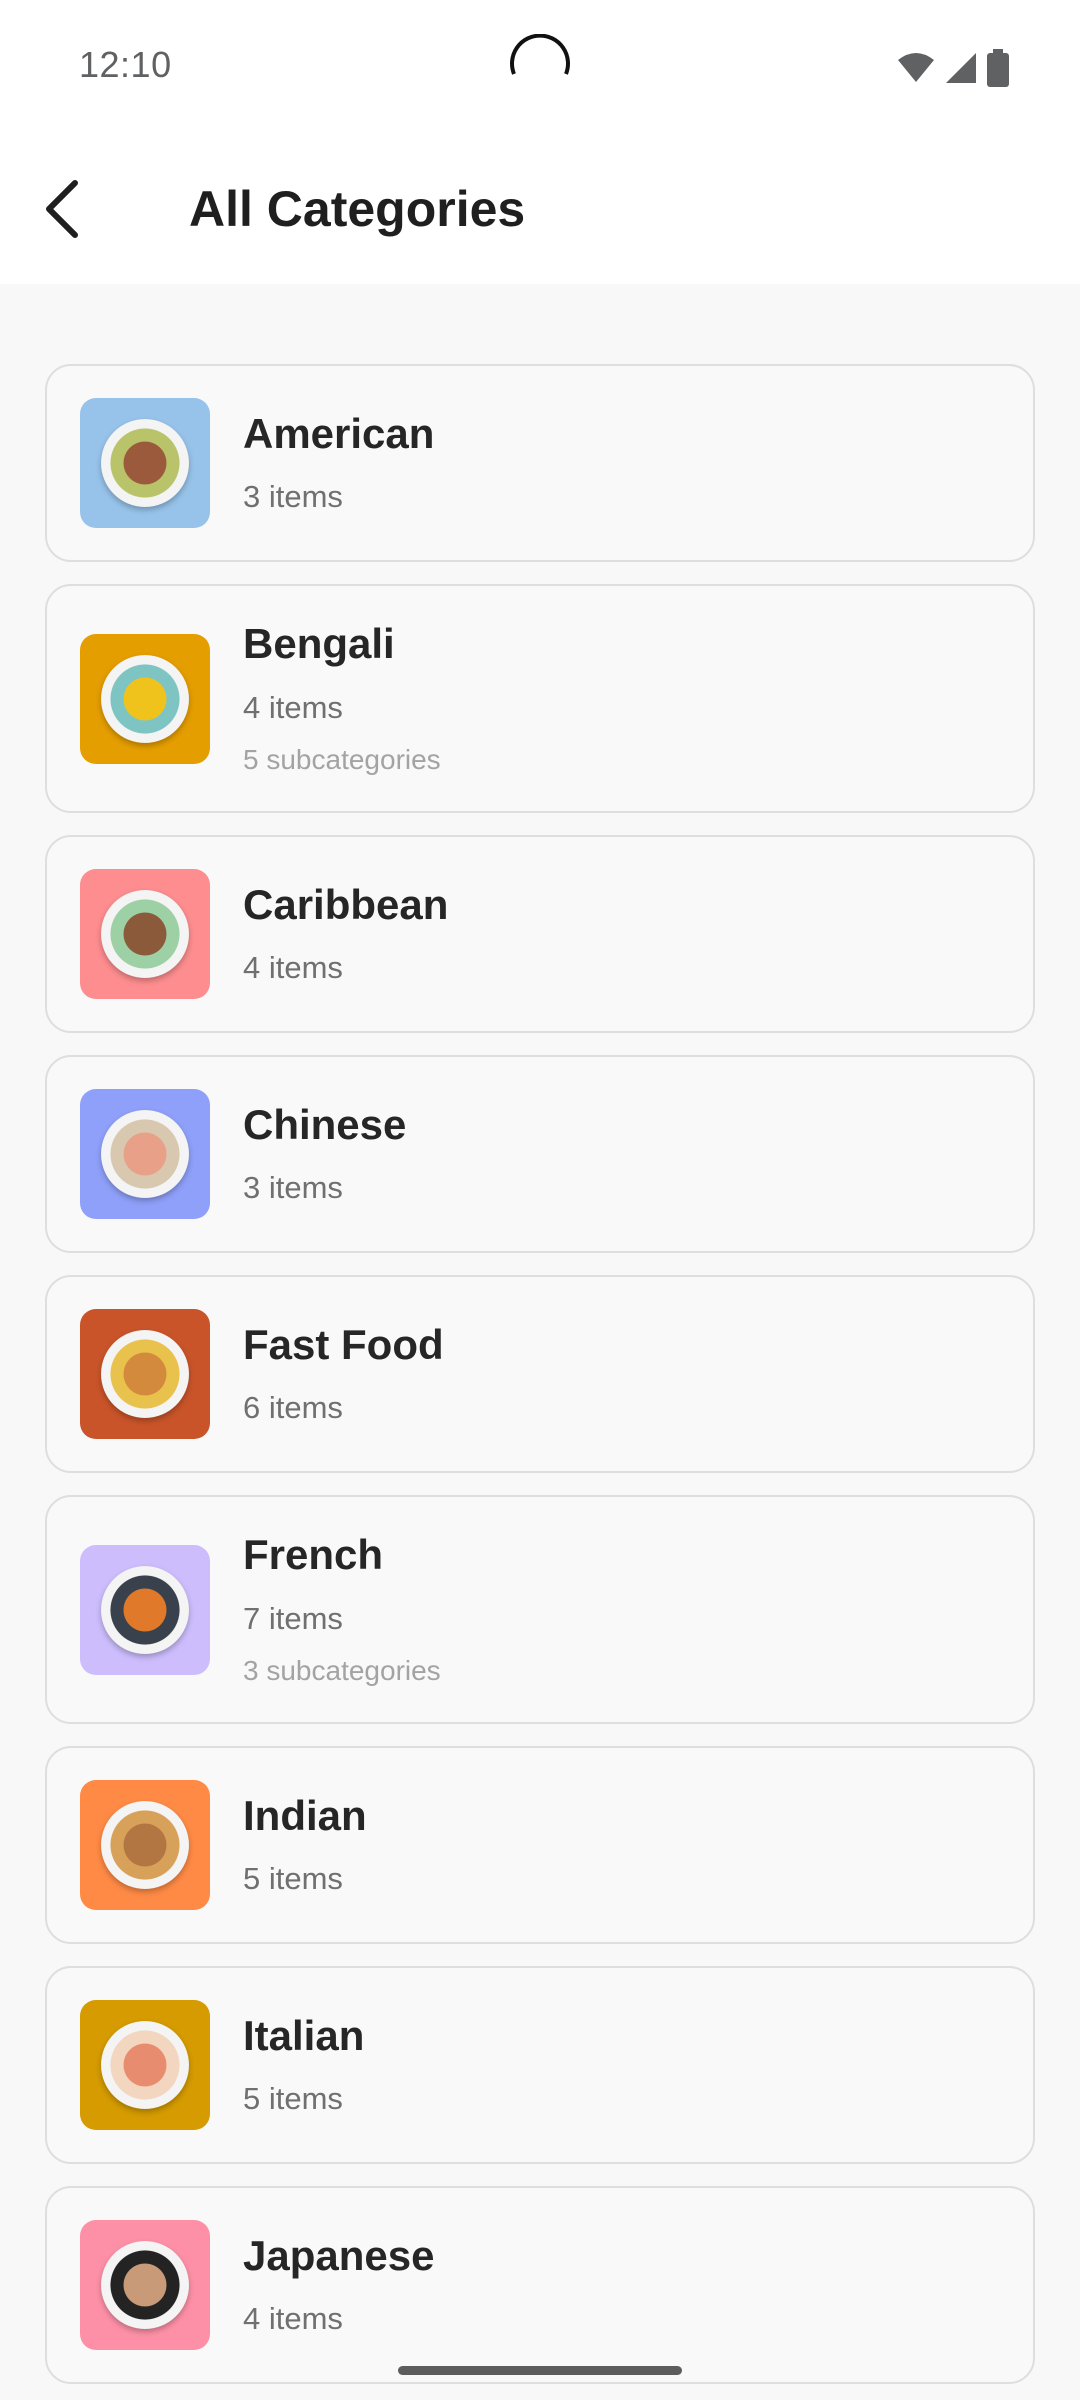  I want to click on category-text: Italian 5 items, so click(304, 2064).